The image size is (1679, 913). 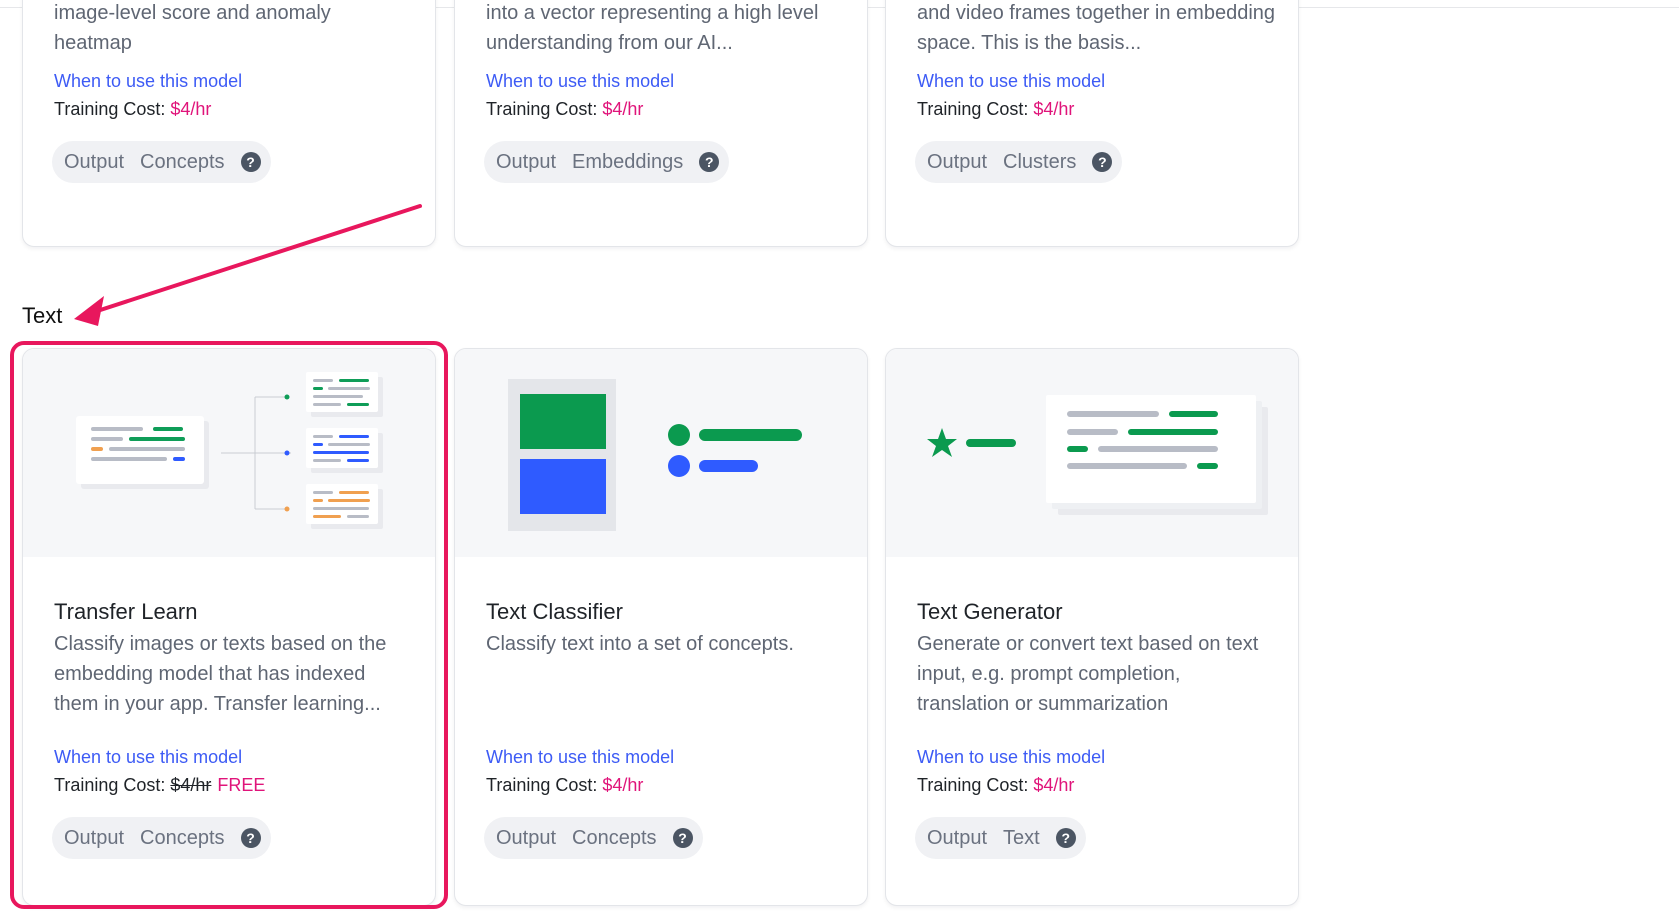 I want to click on card-description: Classify text into a set of concepts., so click(x=640, y=644).